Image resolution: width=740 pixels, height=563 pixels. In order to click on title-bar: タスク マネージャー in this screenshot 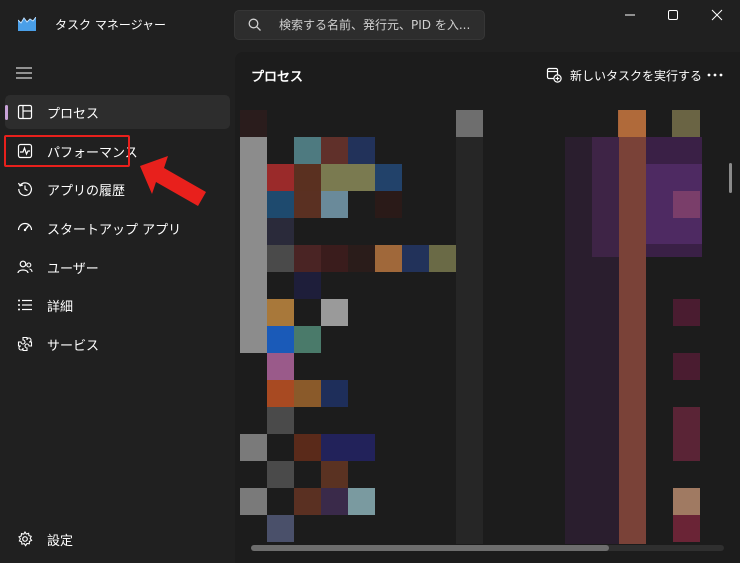, I will do `click(370, 24)`.